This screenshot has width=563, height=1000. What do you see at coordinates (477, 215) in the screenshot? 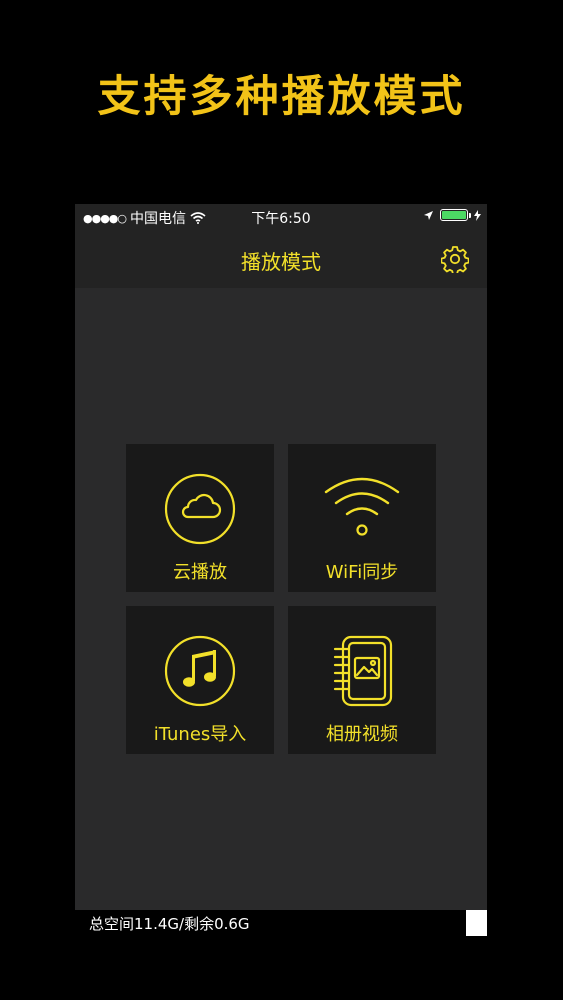
I see `charging-bolt-icon` at bounding box center [477, 215].